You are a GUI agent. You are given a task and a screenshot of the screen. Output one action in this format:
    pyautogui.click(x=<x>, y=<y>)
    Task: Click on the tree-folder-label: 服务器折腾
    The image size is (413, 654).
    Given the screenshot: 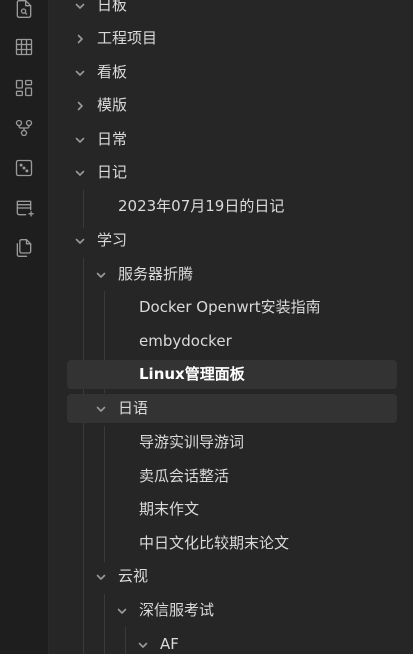 What is the action you would take?
    pyautogui.click(x=156, y=274)
    